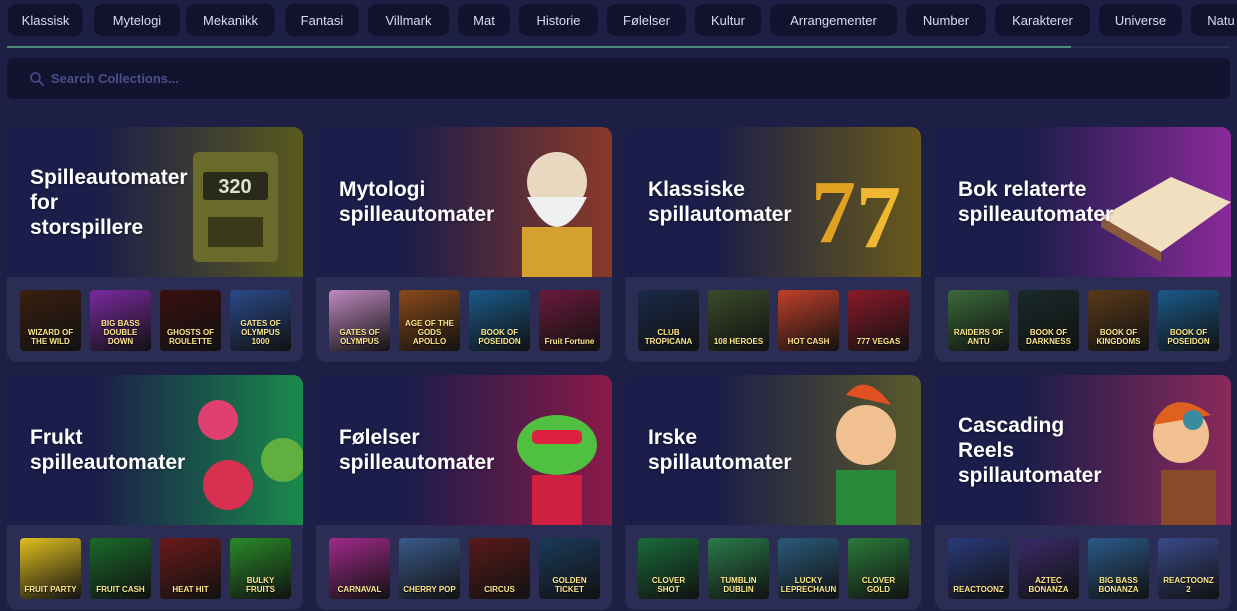  Describe the element at coordinates (1188, 568) in the screenshot. I see `game-thumbnail: REACTOONZ 2` at that location.